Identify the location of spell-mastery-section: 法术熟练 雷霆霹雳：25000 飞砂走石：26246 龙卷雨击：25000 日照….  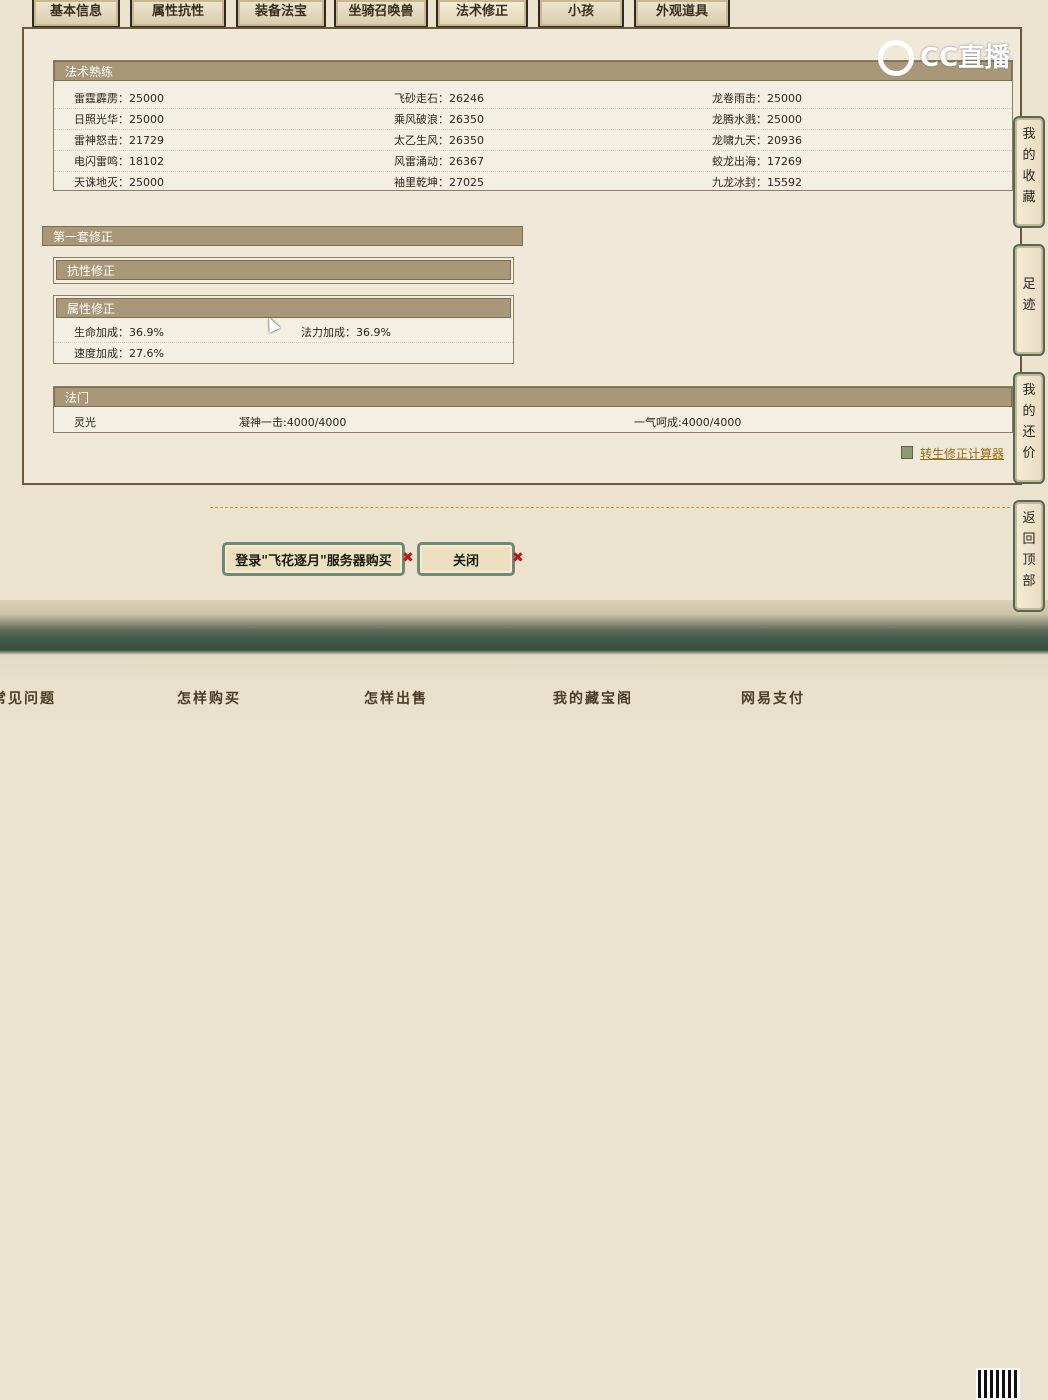
(533, 125).